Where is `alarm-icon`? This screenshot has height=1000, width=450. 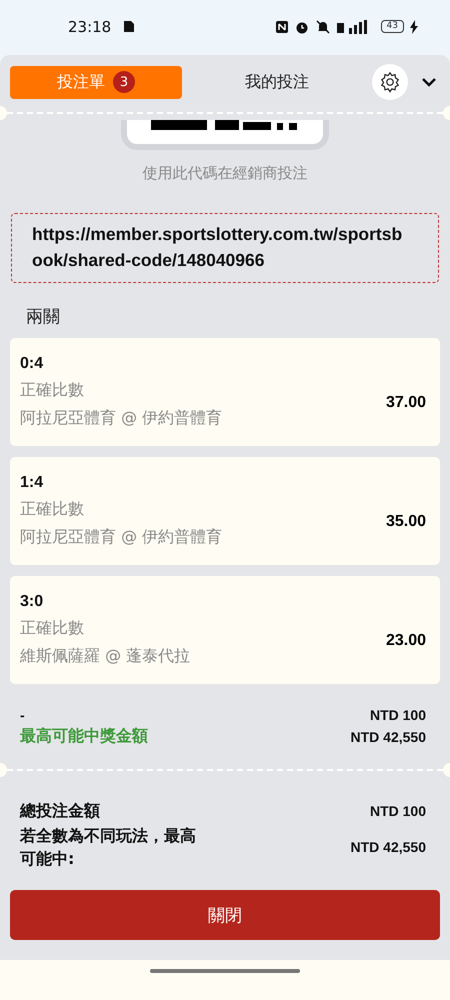
alarm-icon is located at coordinates (301, 27).